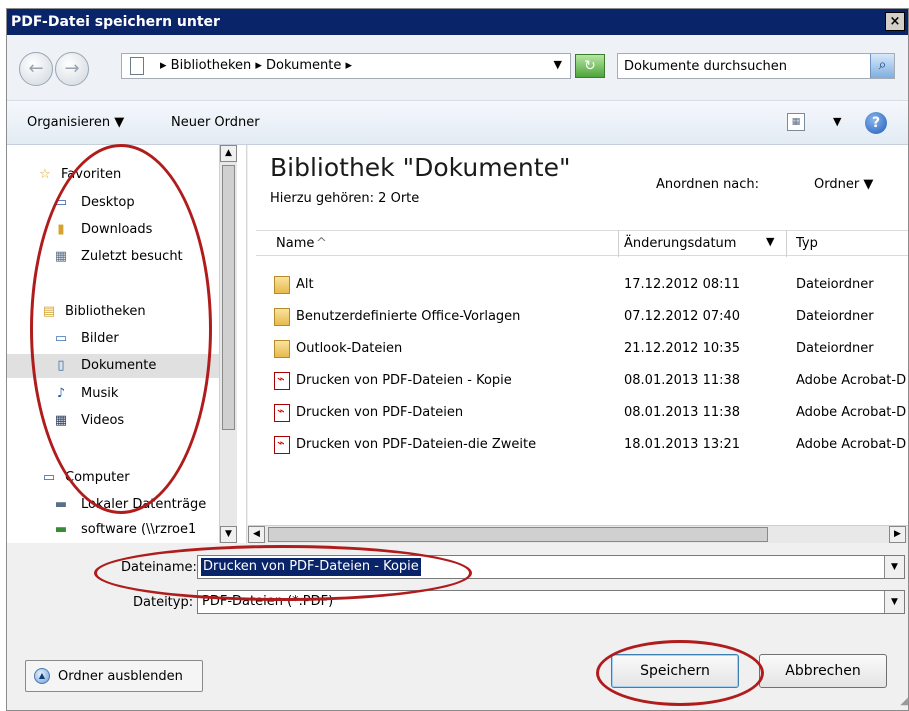 This screenshot has width=909, height=711. I want to click on filetype-dropdown-icon: ▼, so click(894, 602).